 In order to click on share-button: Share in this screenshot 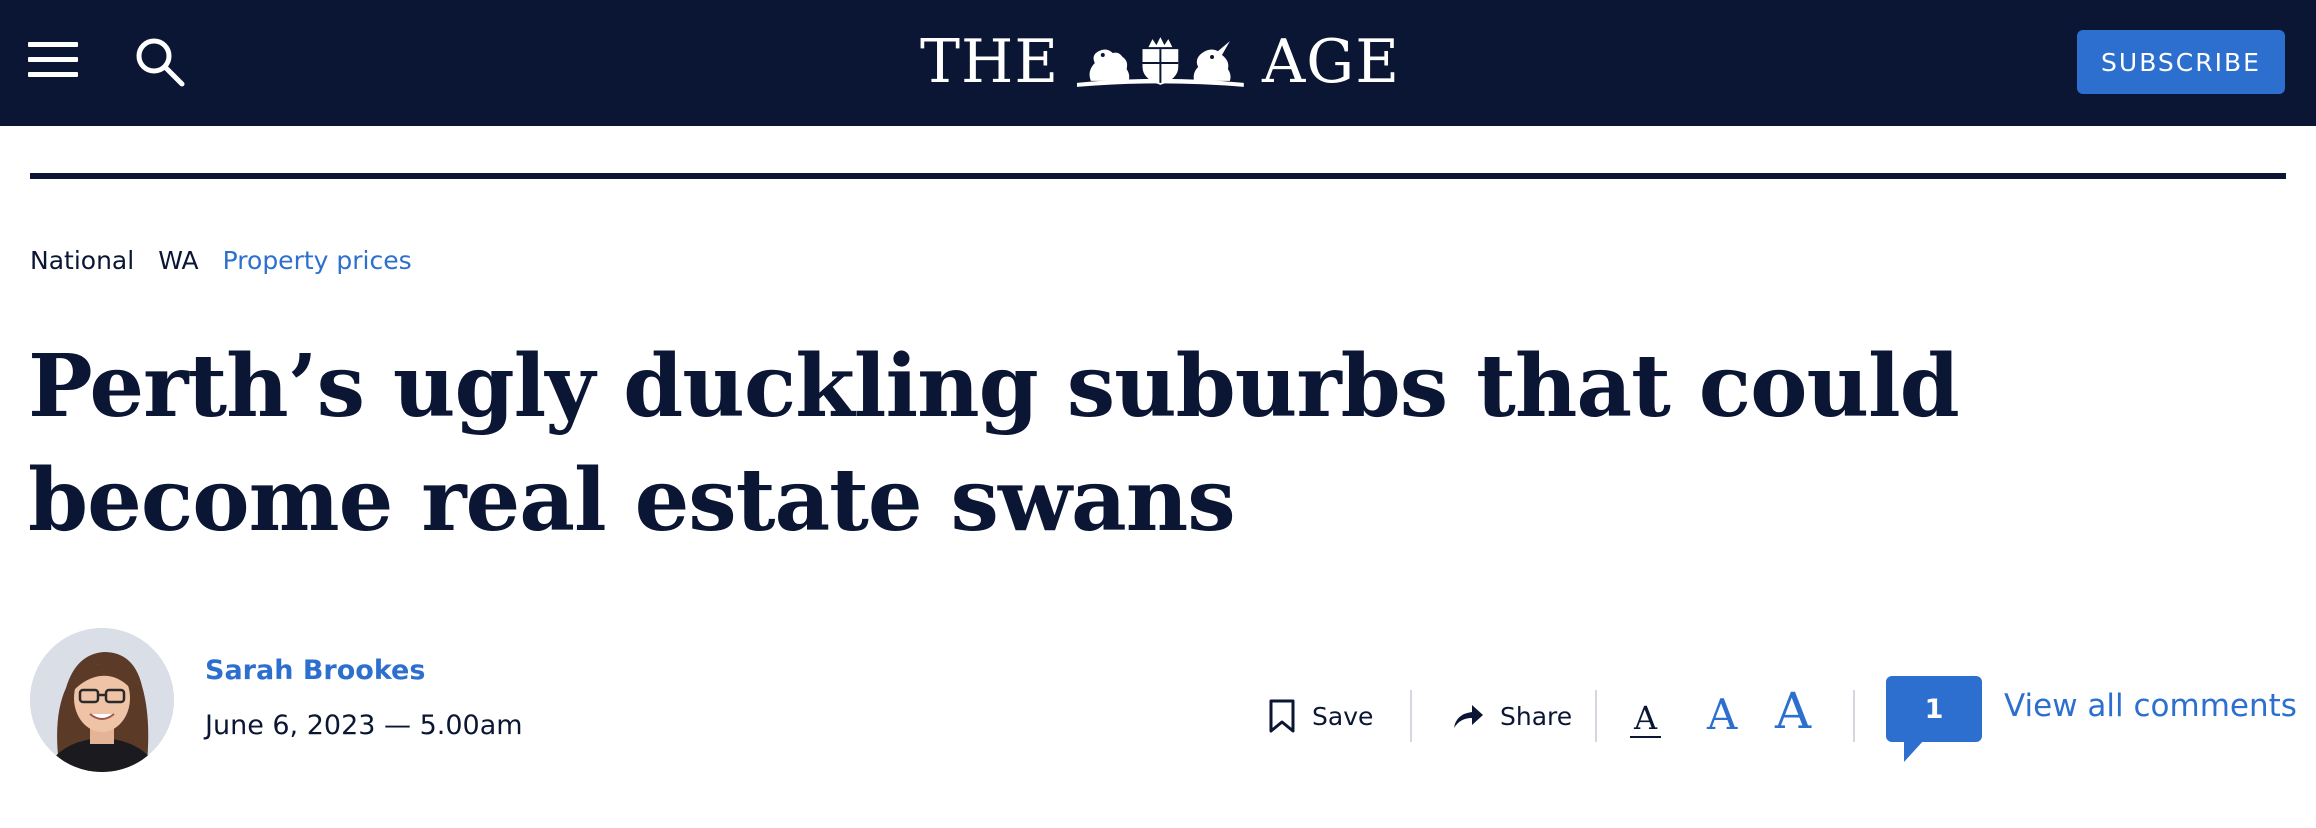, I will do `click(1512, 716)`.